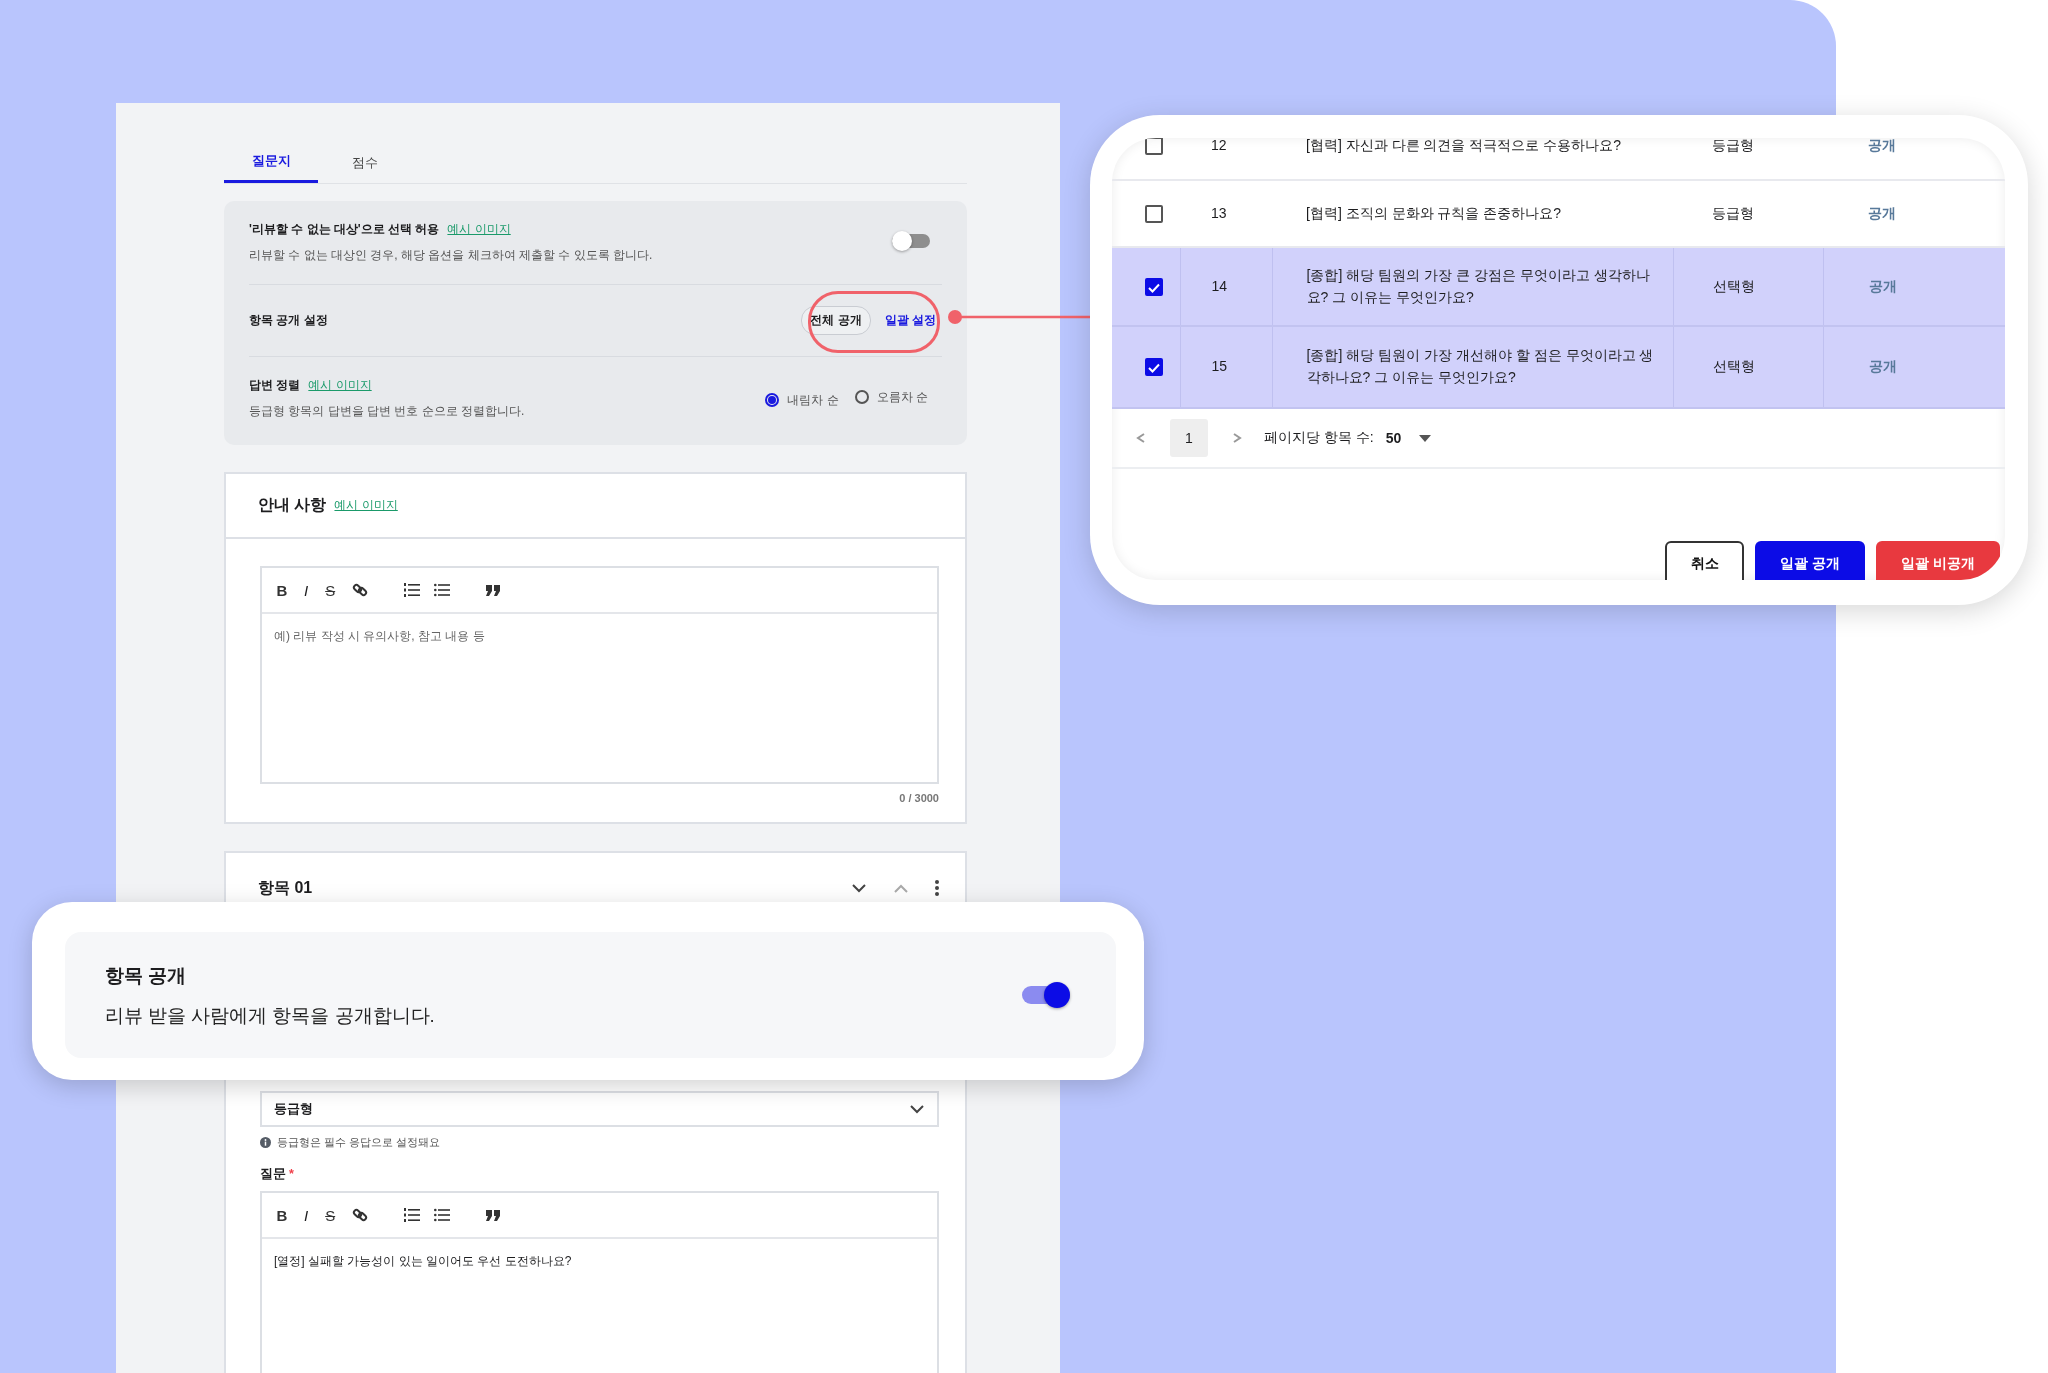 This screenshot has width=2048, height=1373. I want to click on setting-description: 리뷰할 수 없는 대상인 경우, 해당 옵션을 체크하여 제출할 수 있도록 합니다., so click(451, 255).